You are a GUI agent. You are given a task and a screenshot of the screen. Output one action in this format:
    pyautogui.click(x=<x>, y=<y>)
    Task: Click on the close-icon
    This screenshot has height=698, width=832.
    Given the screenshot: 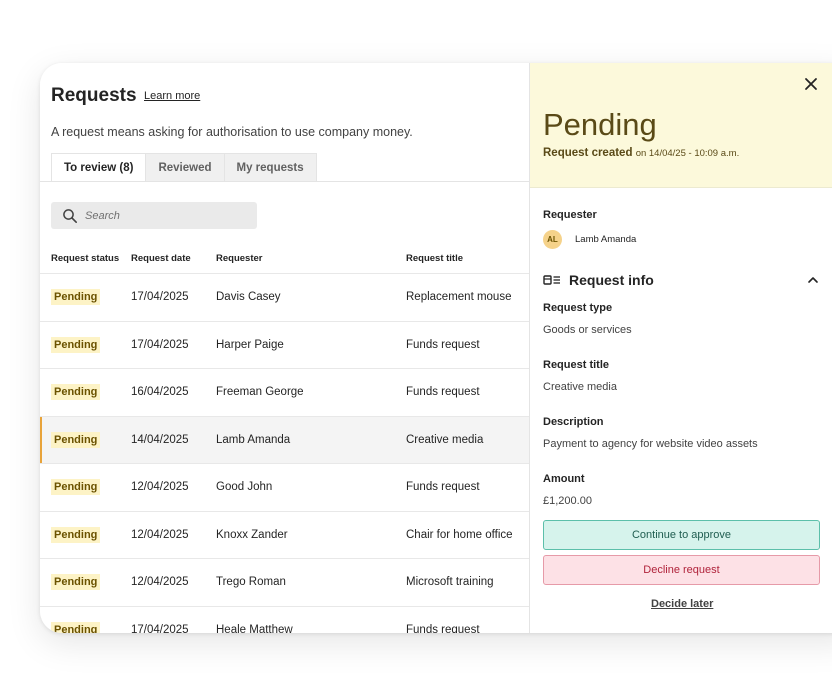 What is the action you would take?
    pyautogui.click(x=811, y=84)
    